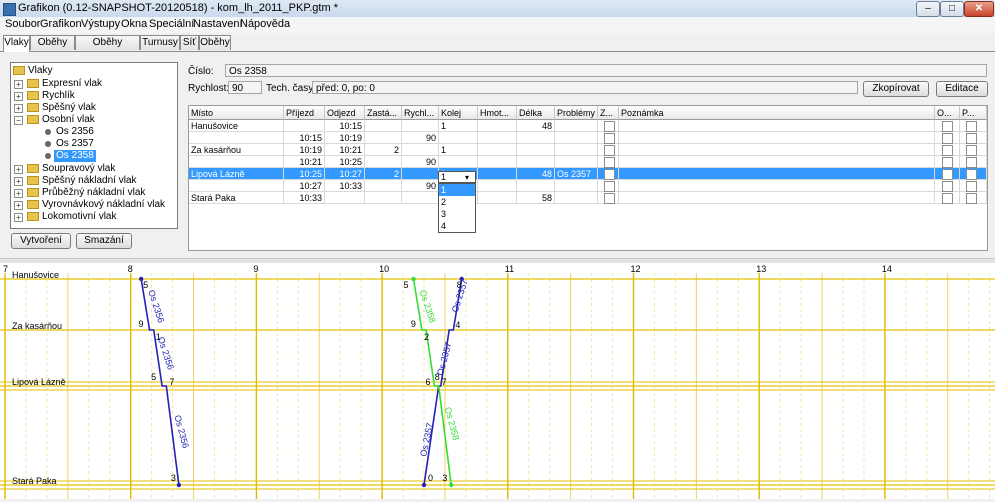  What do you see at coordinates (606, 70) in the screenshot?
I see `number-field: Os 2358` at bounding box center [606, 70].